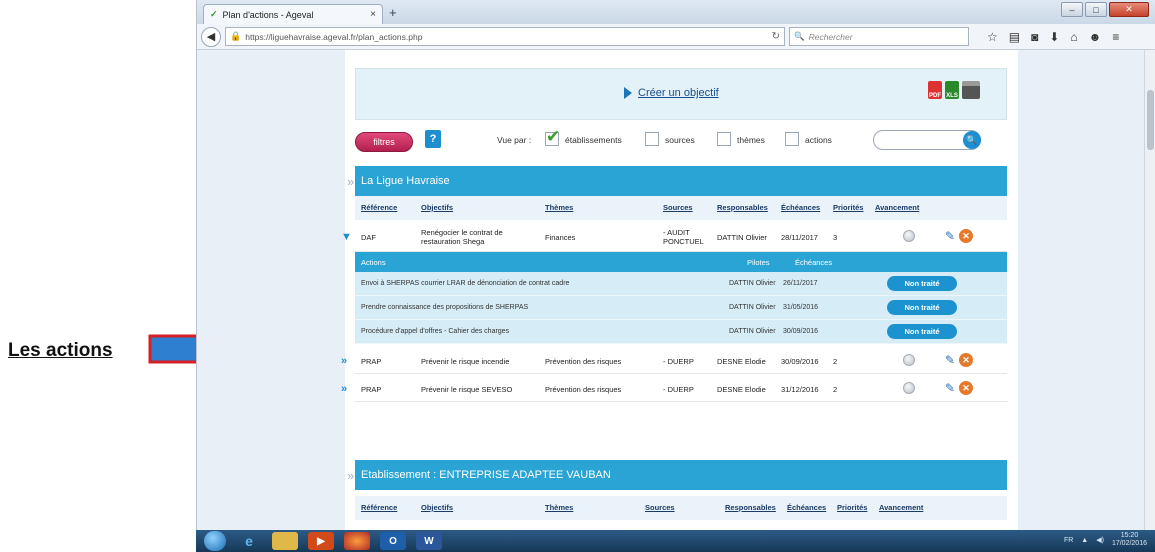  I want to click on maximize-button: □, so click(1096, 9).